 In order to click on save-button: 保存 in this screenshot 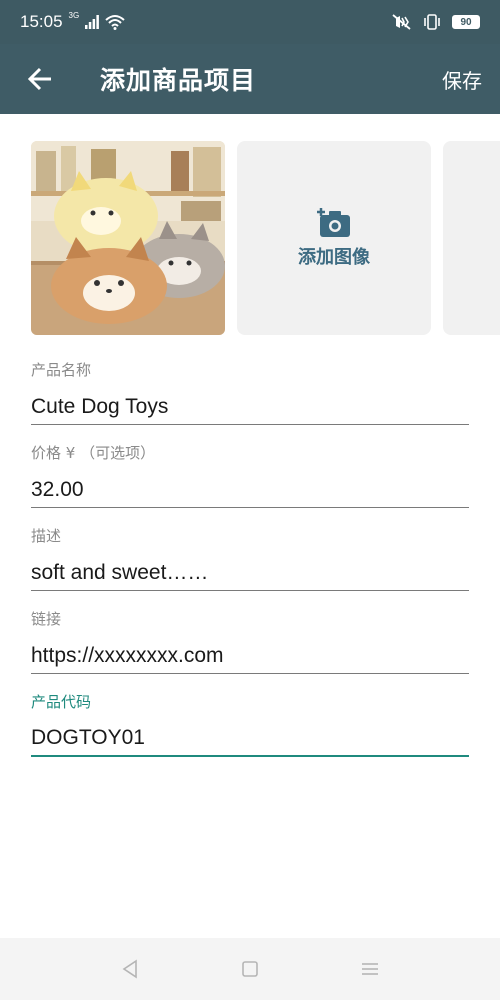, I will do `click(462, 79)`.